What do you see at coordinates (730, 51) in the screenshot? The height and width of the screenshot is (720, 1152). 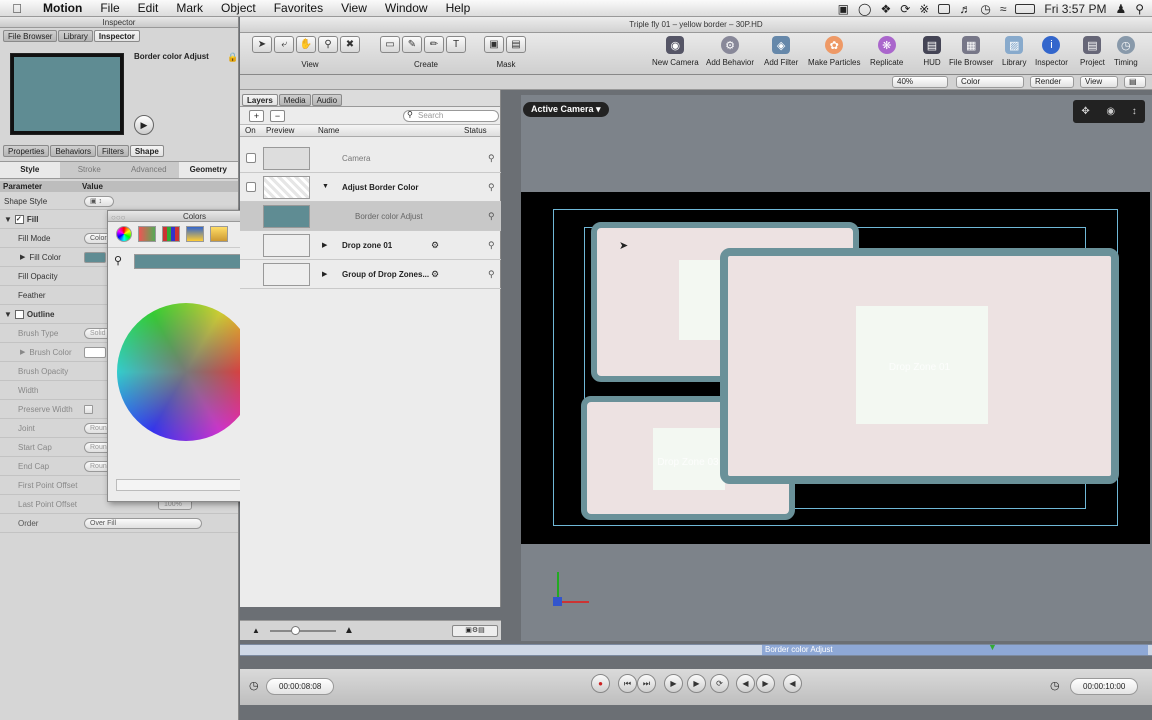 I see `add-behavior-button: ⚙ Add Behavior` at bounding box center [730, 51].